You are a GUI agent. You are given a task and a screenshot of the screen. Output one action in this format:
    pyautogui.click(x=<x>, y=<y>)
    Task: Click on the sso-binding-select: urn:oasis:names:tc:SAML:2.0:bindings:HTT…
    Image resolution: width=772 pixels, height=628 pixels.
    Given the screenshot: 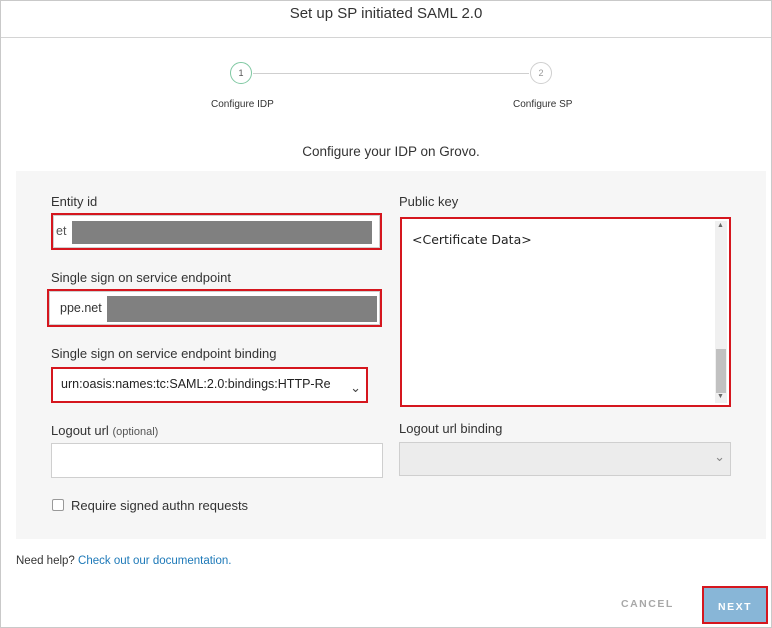 What is the action you would take?
    pyautogui.click(x=209, y=385)
    